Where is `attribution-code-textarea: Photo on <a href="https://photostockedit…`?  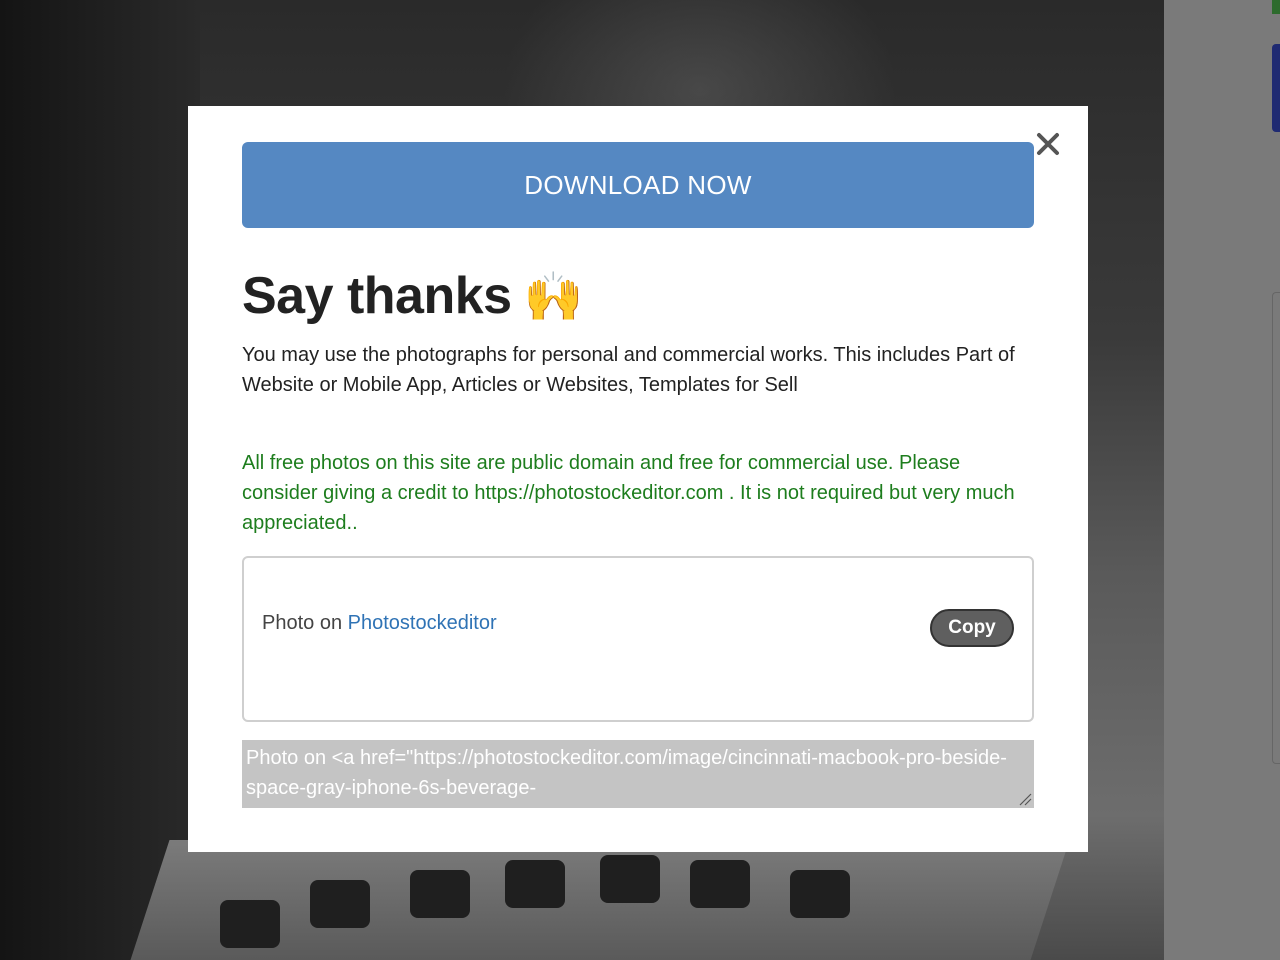
attribution-code-textarea: Photo on <a href="https://photostockedit… is located at coordinates (638, 774).